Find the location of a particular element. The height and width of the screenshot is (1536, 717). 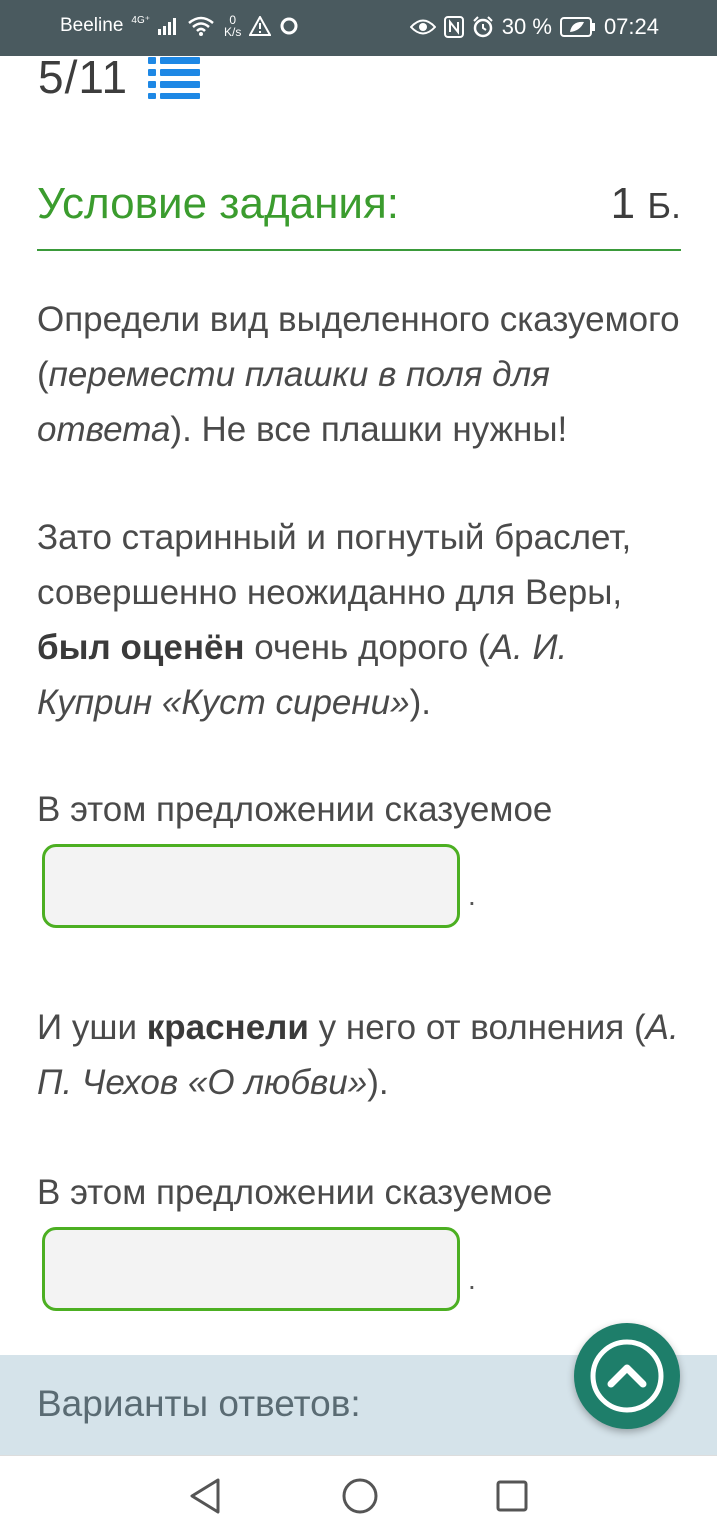

wifi-icon is located at coordinates (201, 26).